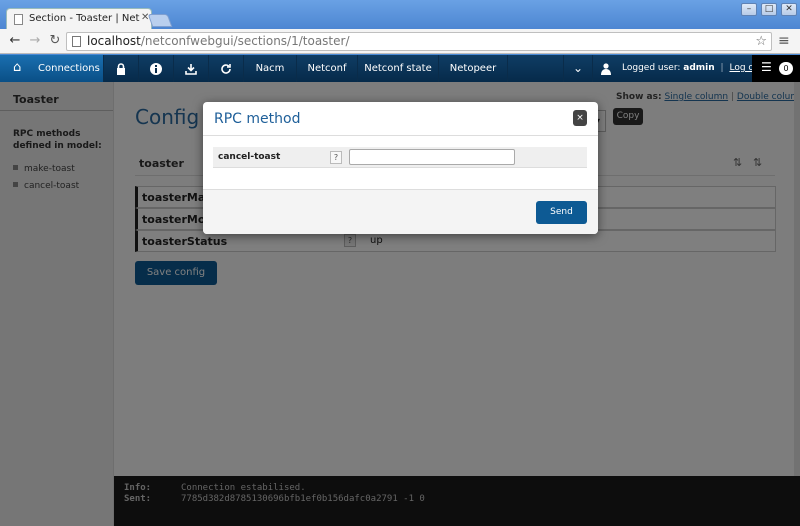 Image resolution: width=800 pixels, height=526 pixels. I want to click on nav-item-netopeer: Netopeer, so click(473, 68).